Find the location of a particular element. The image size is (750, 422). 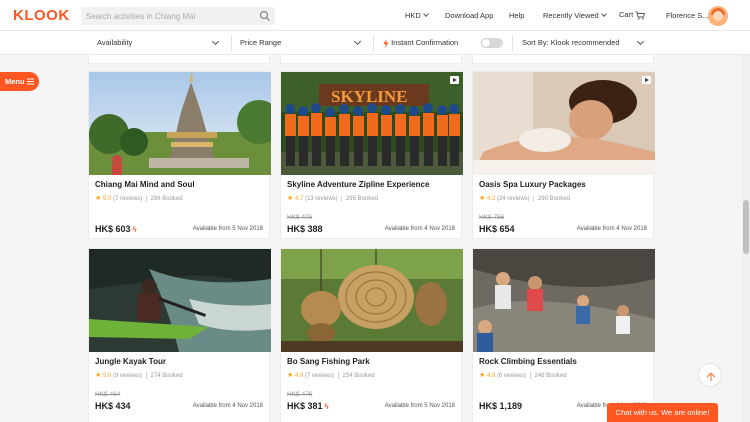

live-chat-button: Chat with us. We are online! is located at coordinates (662, 412).